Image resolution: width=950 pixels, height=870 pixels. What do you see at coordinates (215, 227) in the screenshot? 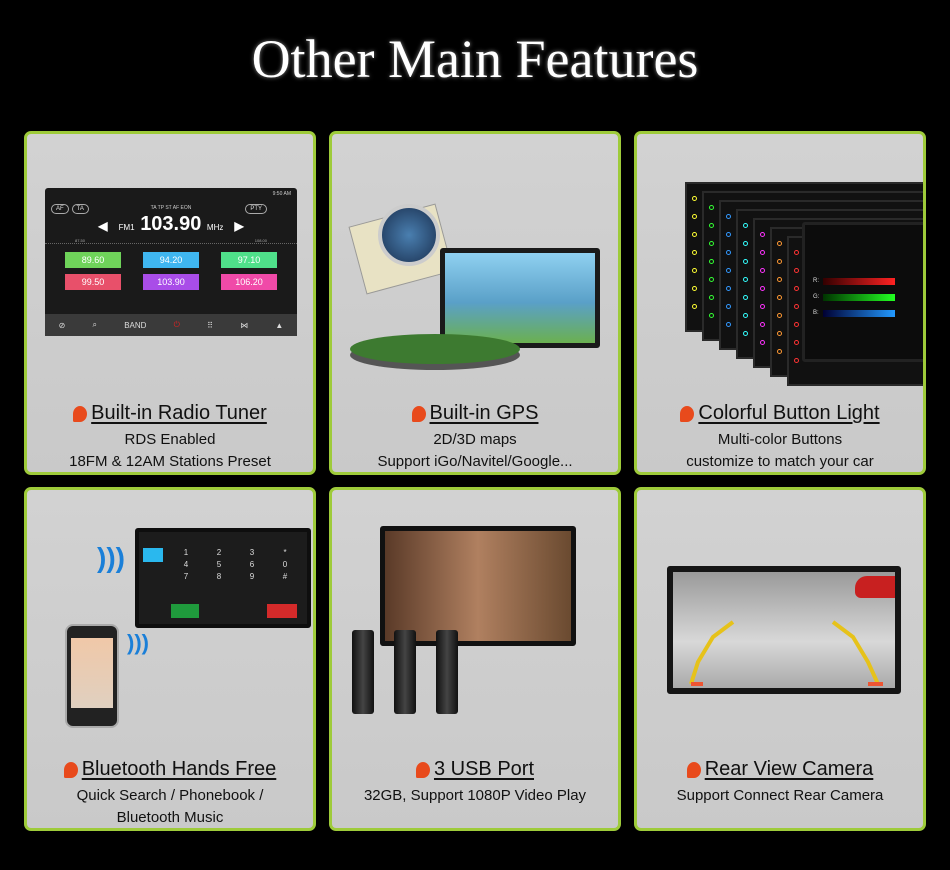
I see `unit: MHz` at bounding box center [215, 227].